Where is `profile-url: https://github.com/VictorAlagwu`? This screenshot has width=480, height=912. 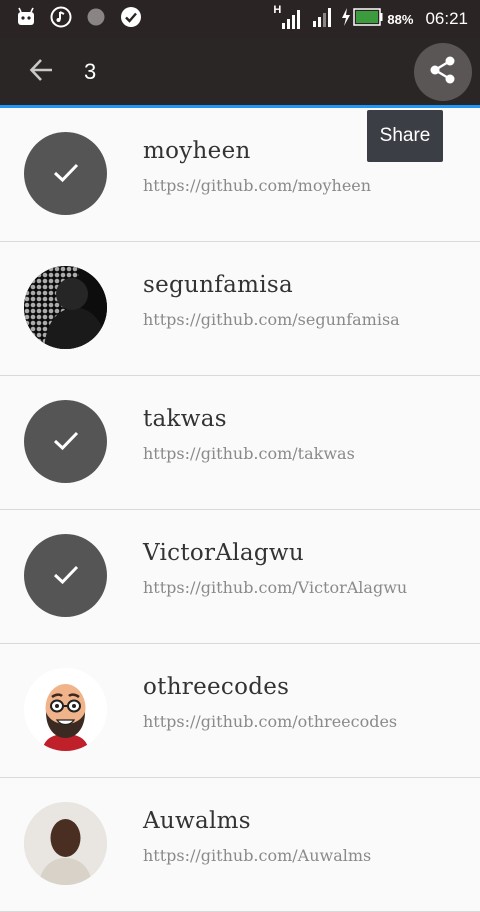 profile-url: https://github.com/VictorAlagwu is located at coordinates (275, 587).